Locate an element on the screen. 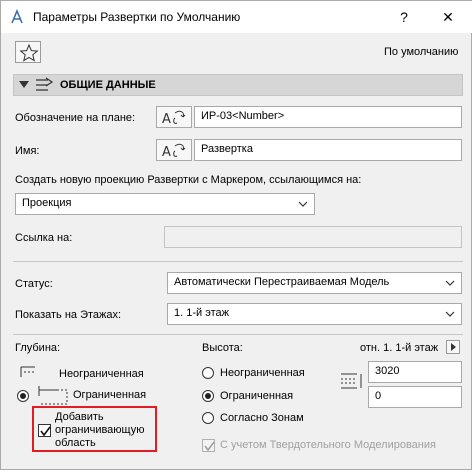 The height and width of the screenshot is (470, 472). status-label: Статус: is located at coordinates (34, 284).